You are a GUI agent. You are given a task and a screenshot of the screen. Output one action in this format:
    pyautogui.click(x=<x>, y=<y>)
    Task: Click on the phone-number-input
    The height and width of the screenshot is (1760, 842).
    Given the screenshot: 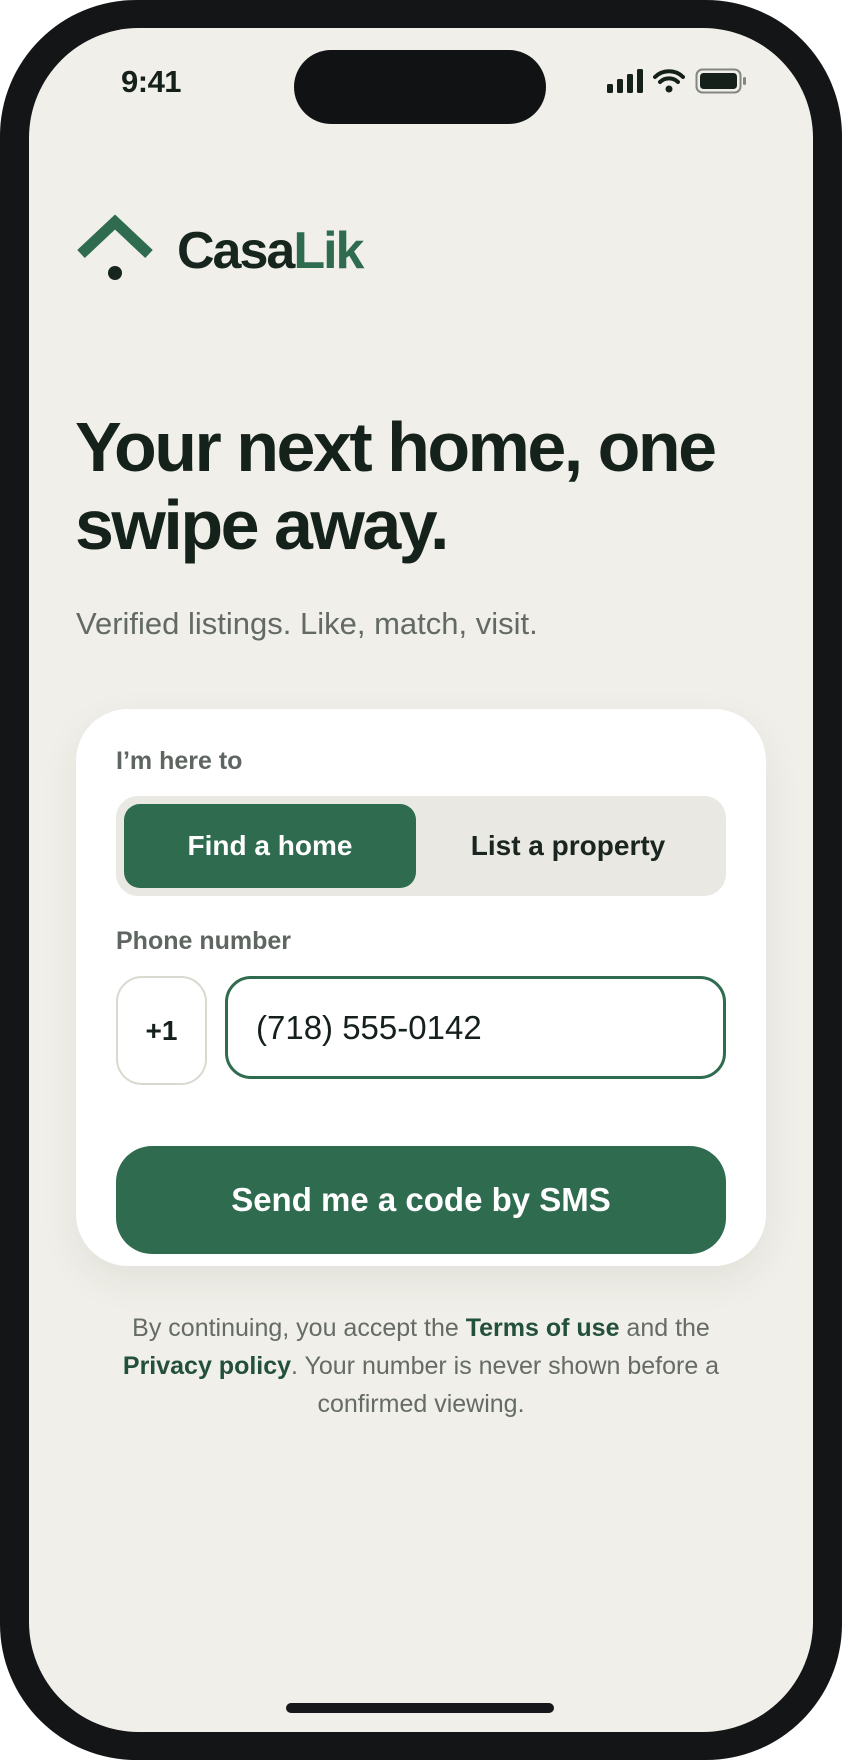 What is the action you would take?
    pyautogui.click(x=475, y=1027)
    